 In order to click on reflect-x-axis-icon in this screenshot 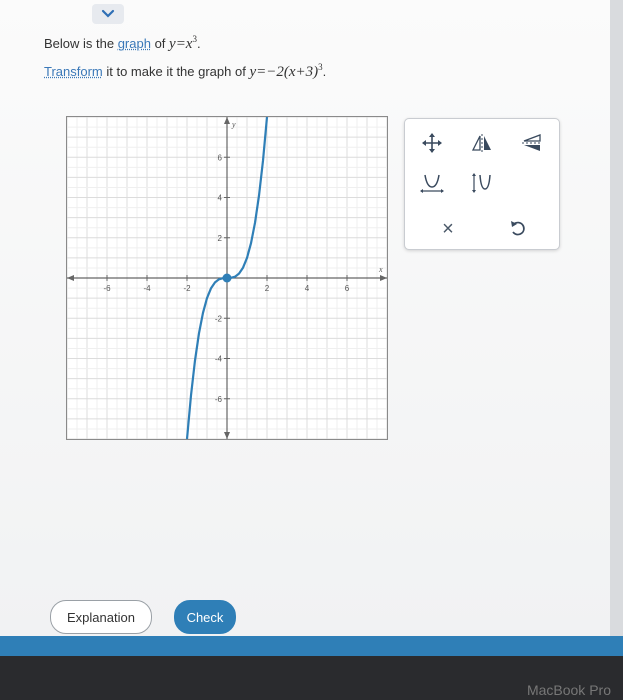, I will do `click(532, 142)`.